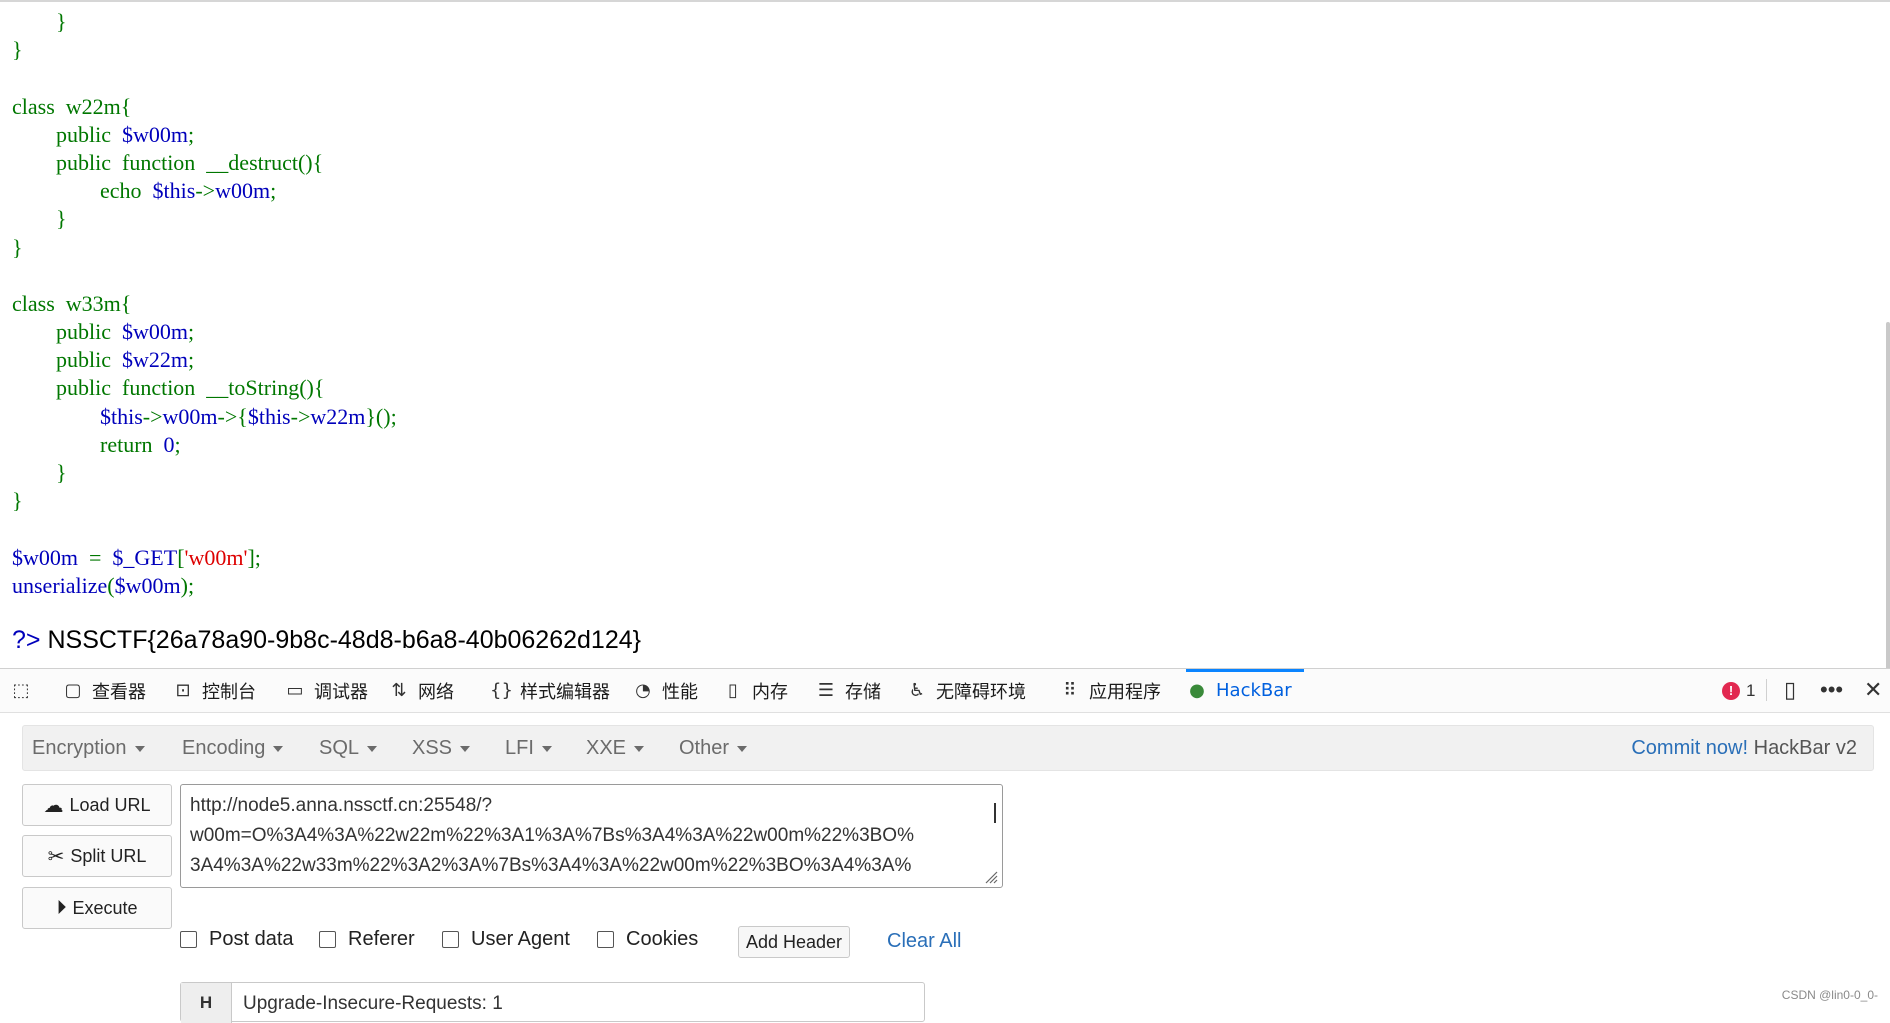 The width and height of the screenshot is (1890, 1023). I want to click on code-line: public function __toString(){, so click(204, 388).